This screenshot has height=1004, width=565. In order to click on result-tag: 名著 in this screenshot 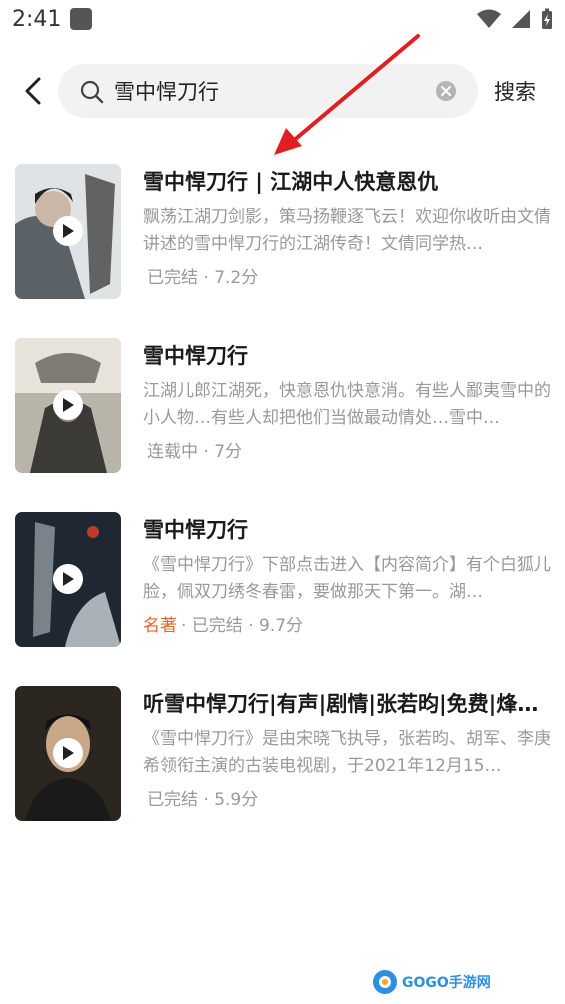, I will do `click(160, 626)`.